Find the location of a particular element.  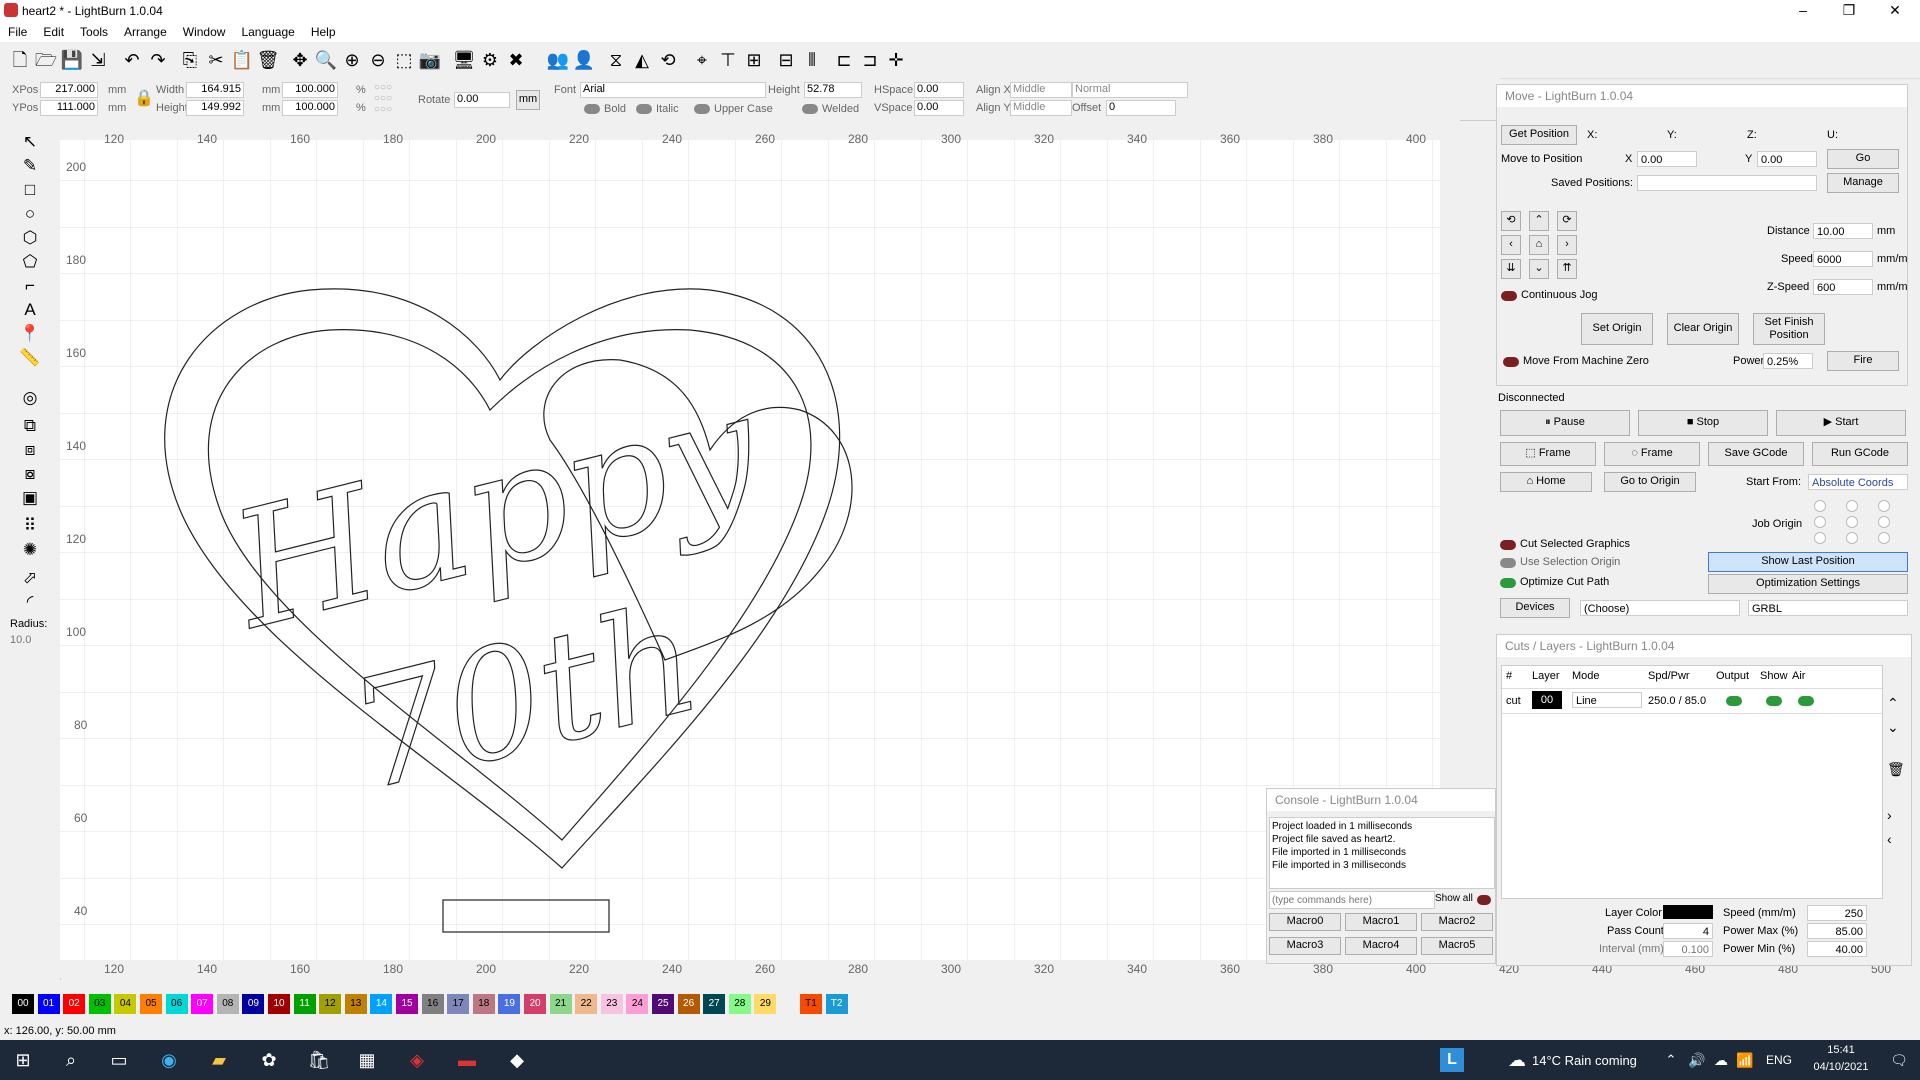

space-v-icon: ⊐ is located at coordinates (870, 60).